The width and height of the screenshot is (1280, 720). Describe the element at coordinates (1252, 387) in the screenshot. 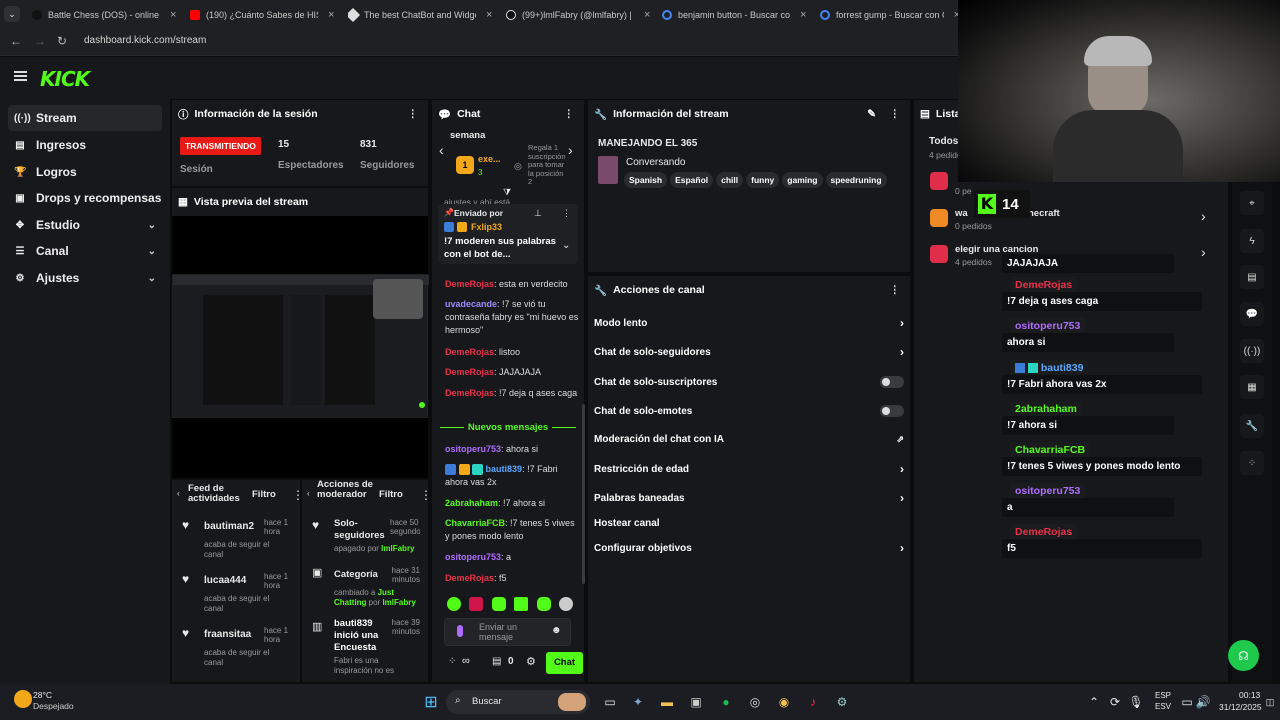

I see `layout-icon: ▦` at that location.